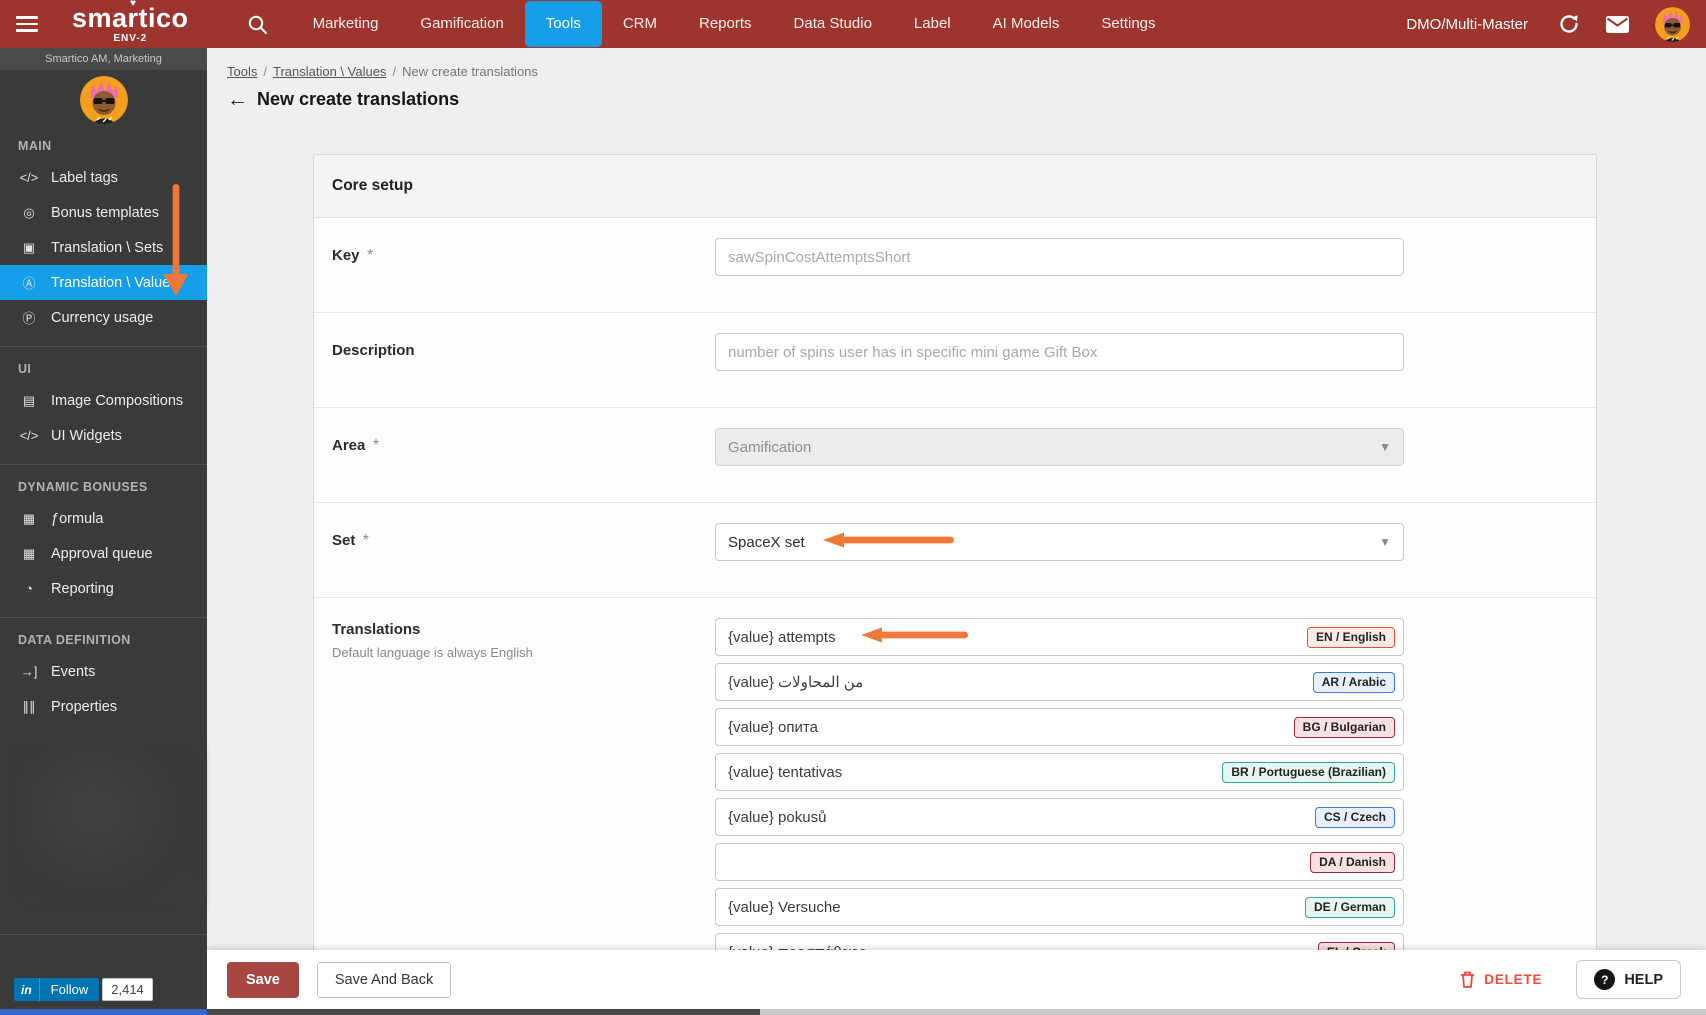  I want to click on bonus-icon: ◎, so click(29, 212).